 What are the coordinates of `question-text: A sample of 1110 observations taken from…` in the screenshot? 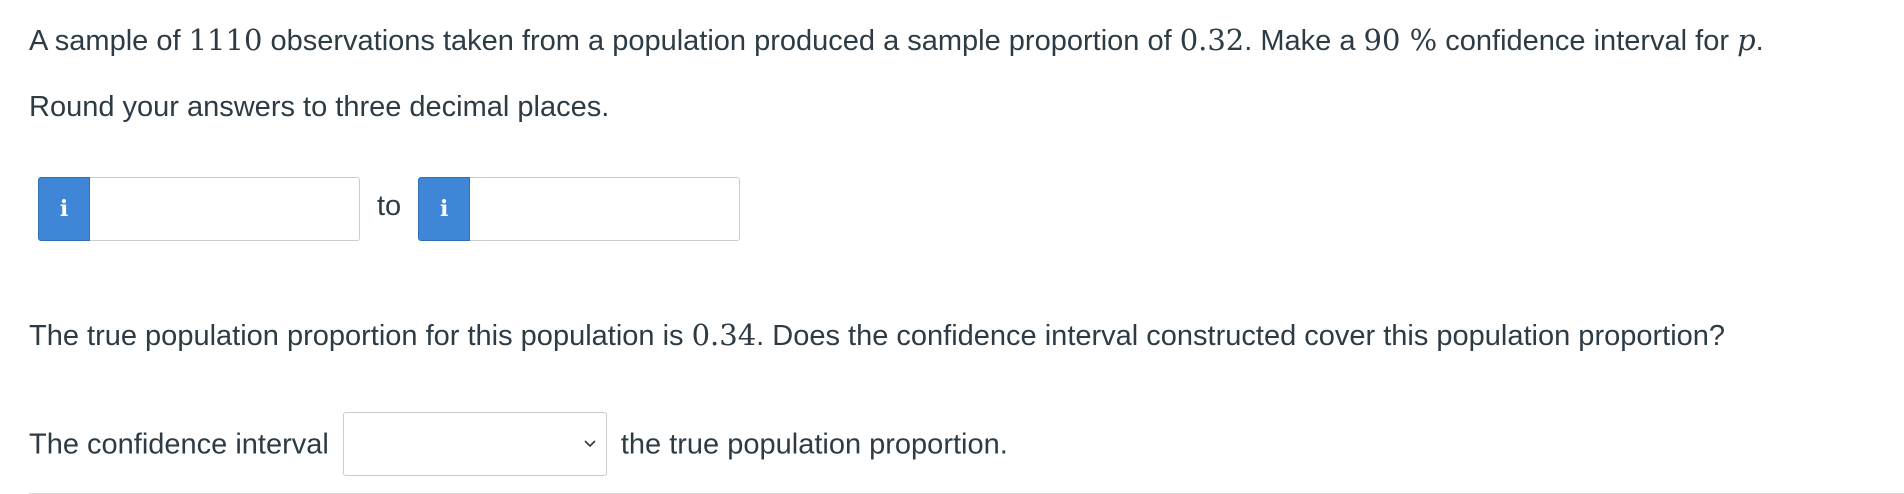 It's located at (896, 40).